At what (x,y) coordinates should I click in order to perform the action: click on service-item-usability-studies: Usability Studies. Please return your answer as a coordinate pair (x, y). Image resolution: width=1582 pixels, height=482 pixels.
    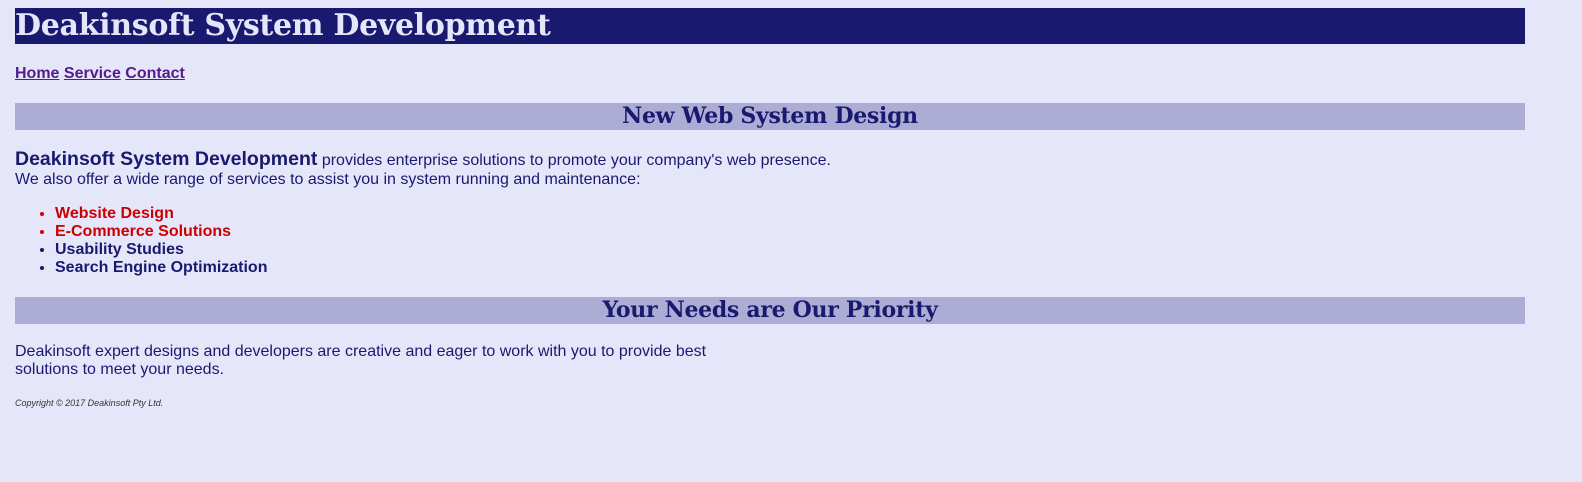
    Looking at the image, I should click on (161, 250).